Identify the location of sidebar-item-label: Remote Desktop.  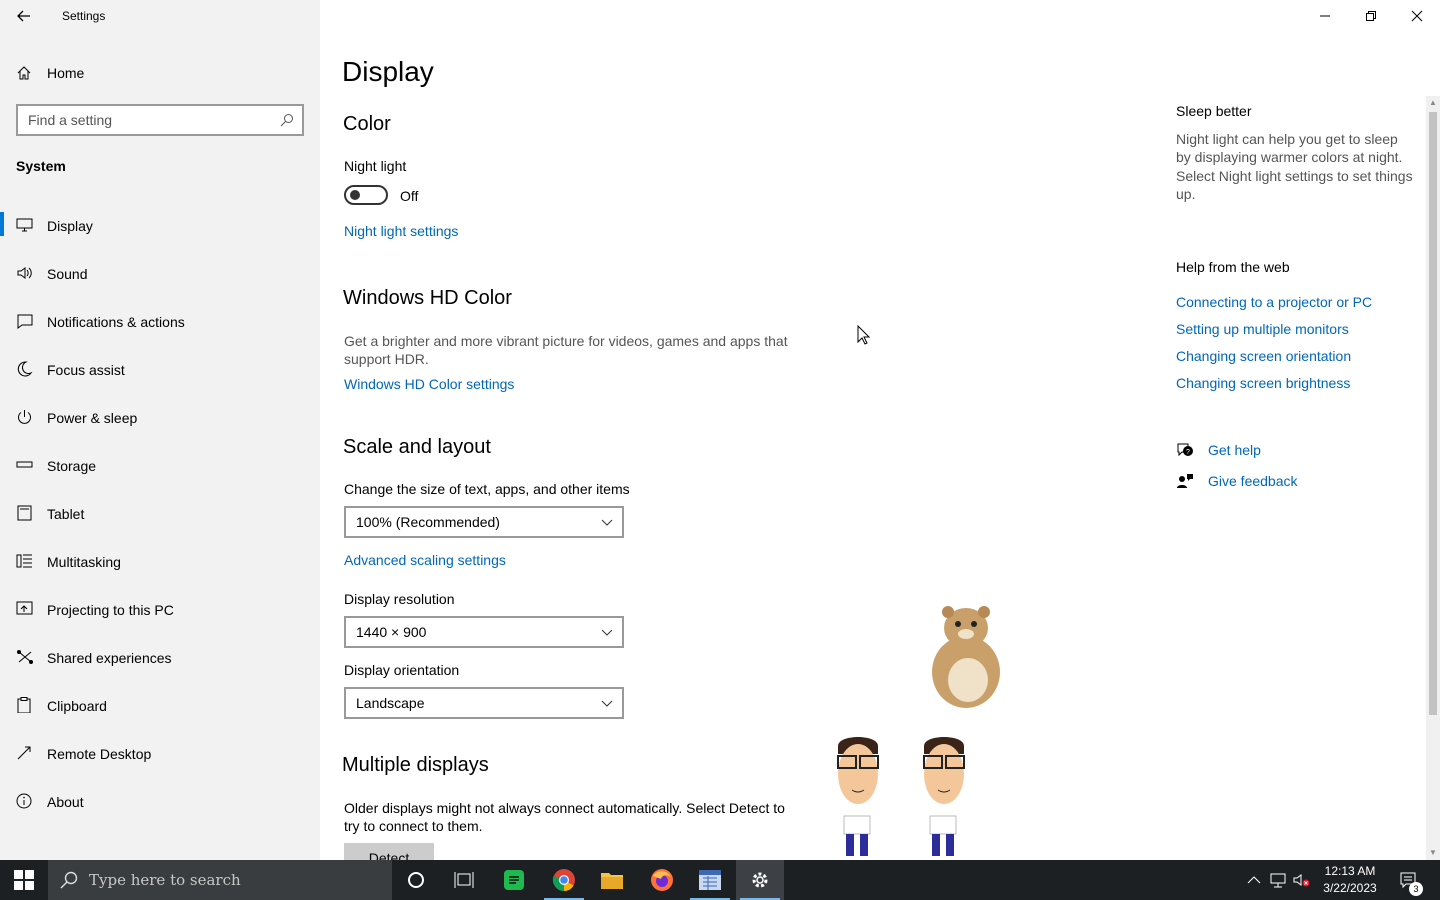
(99, 754).